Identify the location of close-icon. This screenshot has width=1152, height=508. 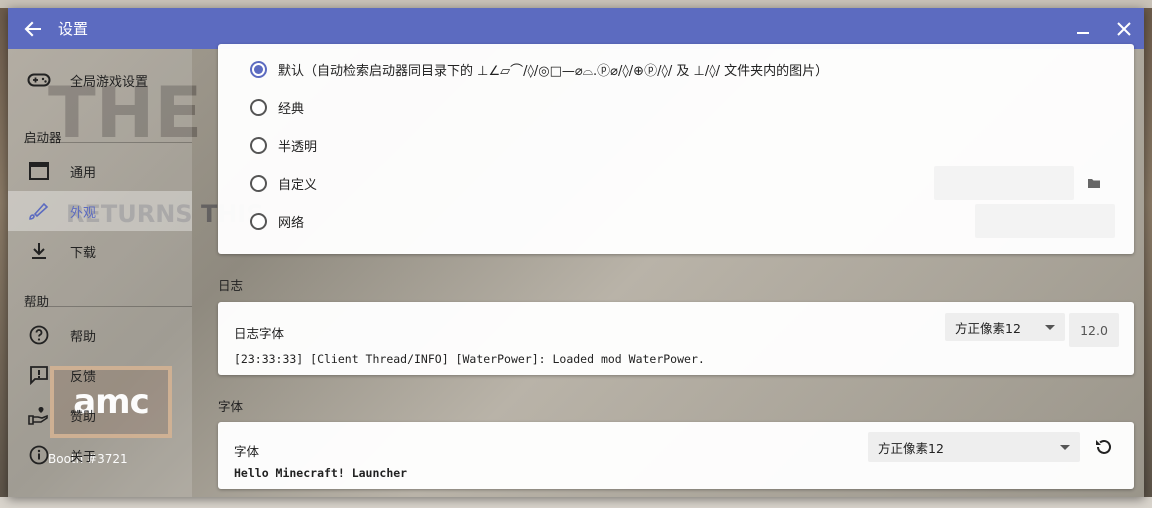
(1124, 28).